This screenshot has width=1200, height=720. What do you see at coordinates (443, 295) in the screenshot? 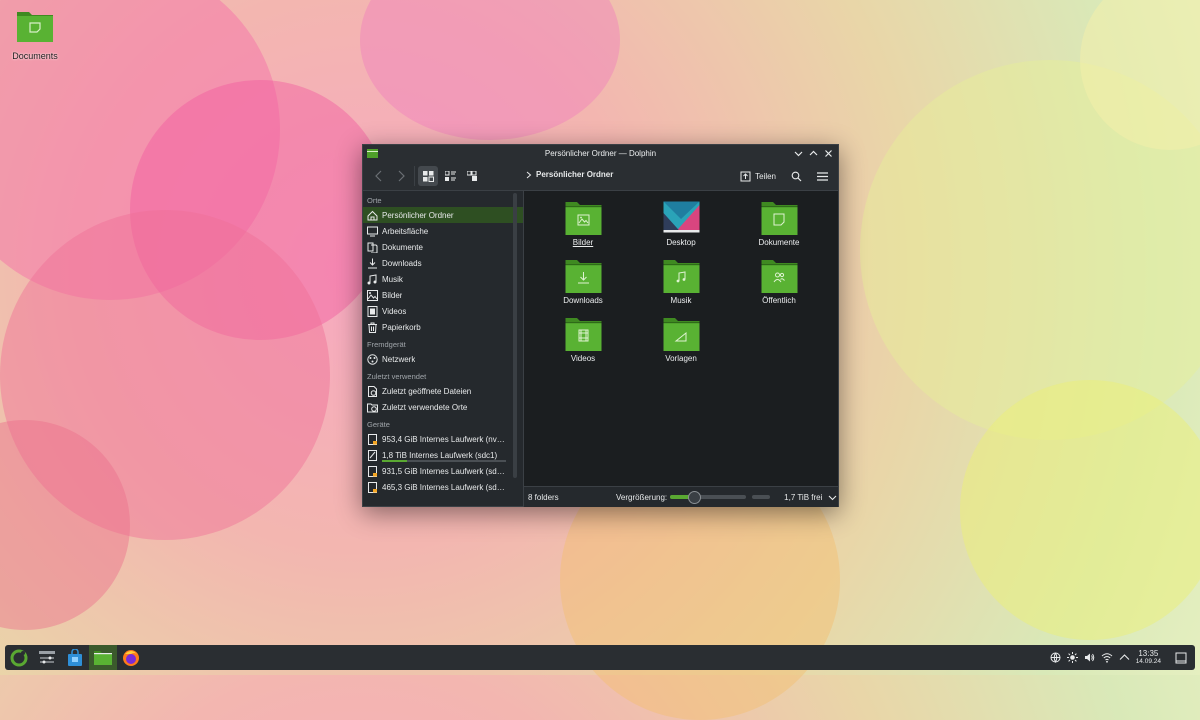
I see `sidebar-item: Bilder` at bounding box center [443, 295].